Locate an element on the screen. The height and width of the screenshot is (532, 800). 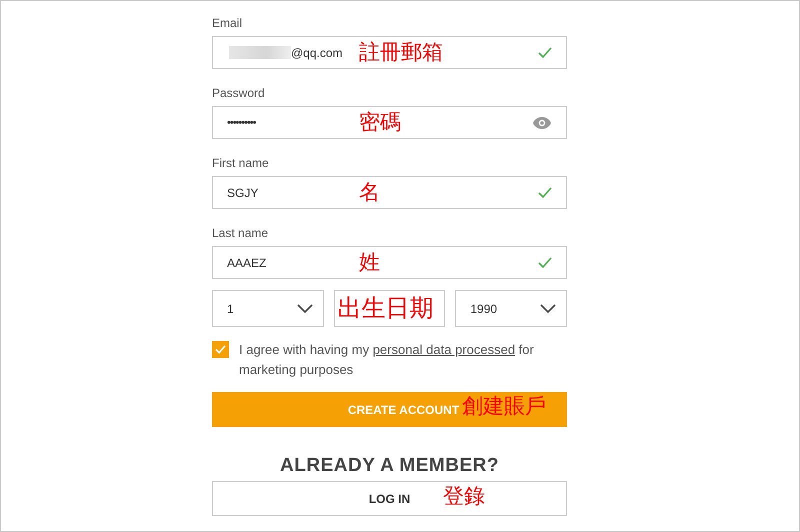
eye-icon is located at coordinates (542, 123).